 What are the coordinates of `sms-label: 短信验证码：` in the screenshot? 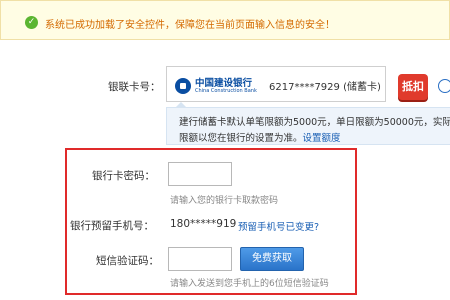 It's located at (127, 261).